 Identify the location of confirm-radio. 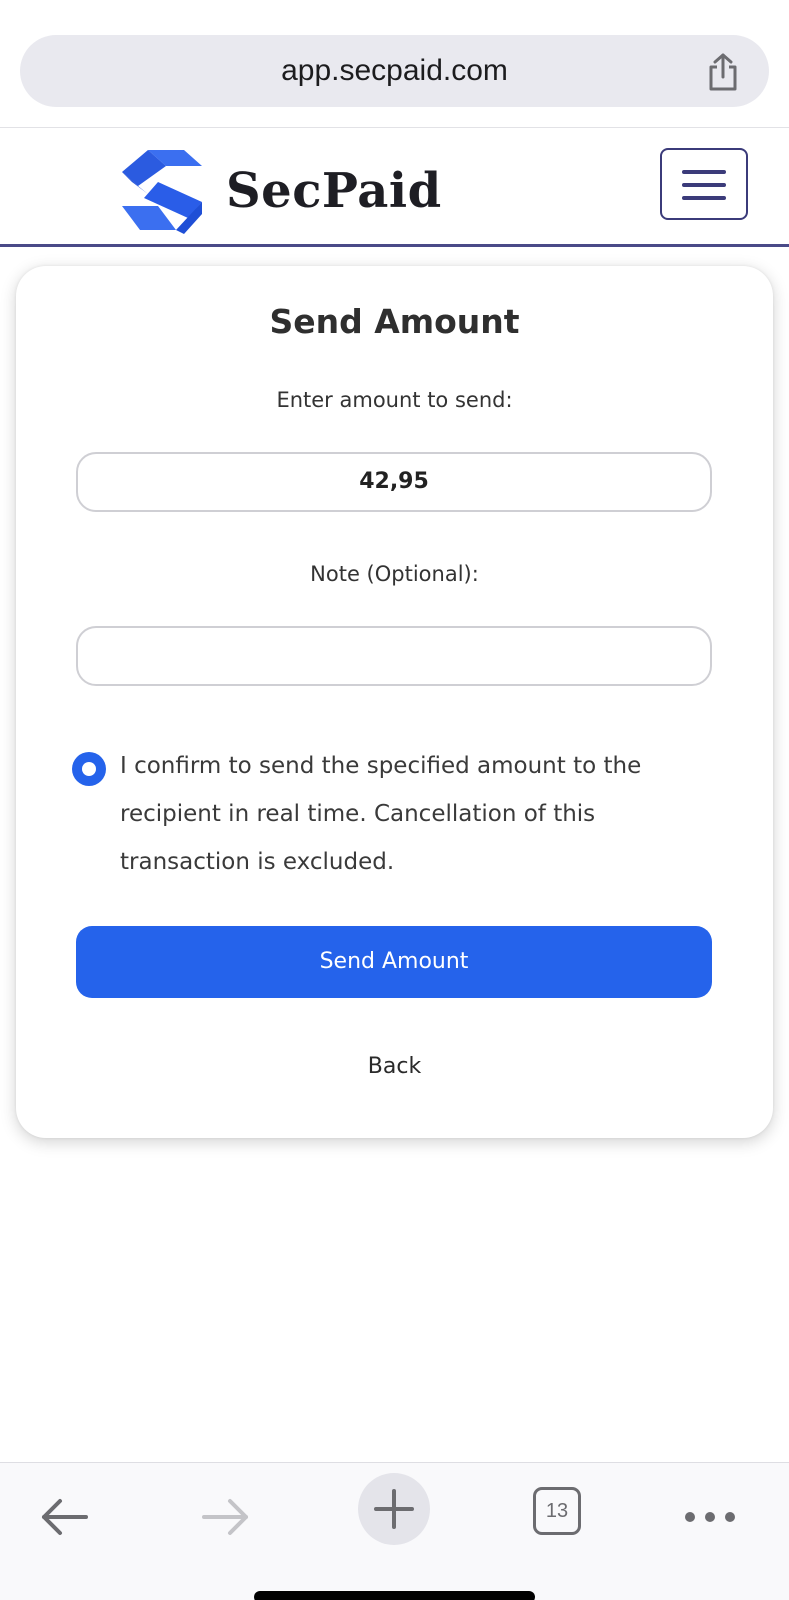
(89, 769).